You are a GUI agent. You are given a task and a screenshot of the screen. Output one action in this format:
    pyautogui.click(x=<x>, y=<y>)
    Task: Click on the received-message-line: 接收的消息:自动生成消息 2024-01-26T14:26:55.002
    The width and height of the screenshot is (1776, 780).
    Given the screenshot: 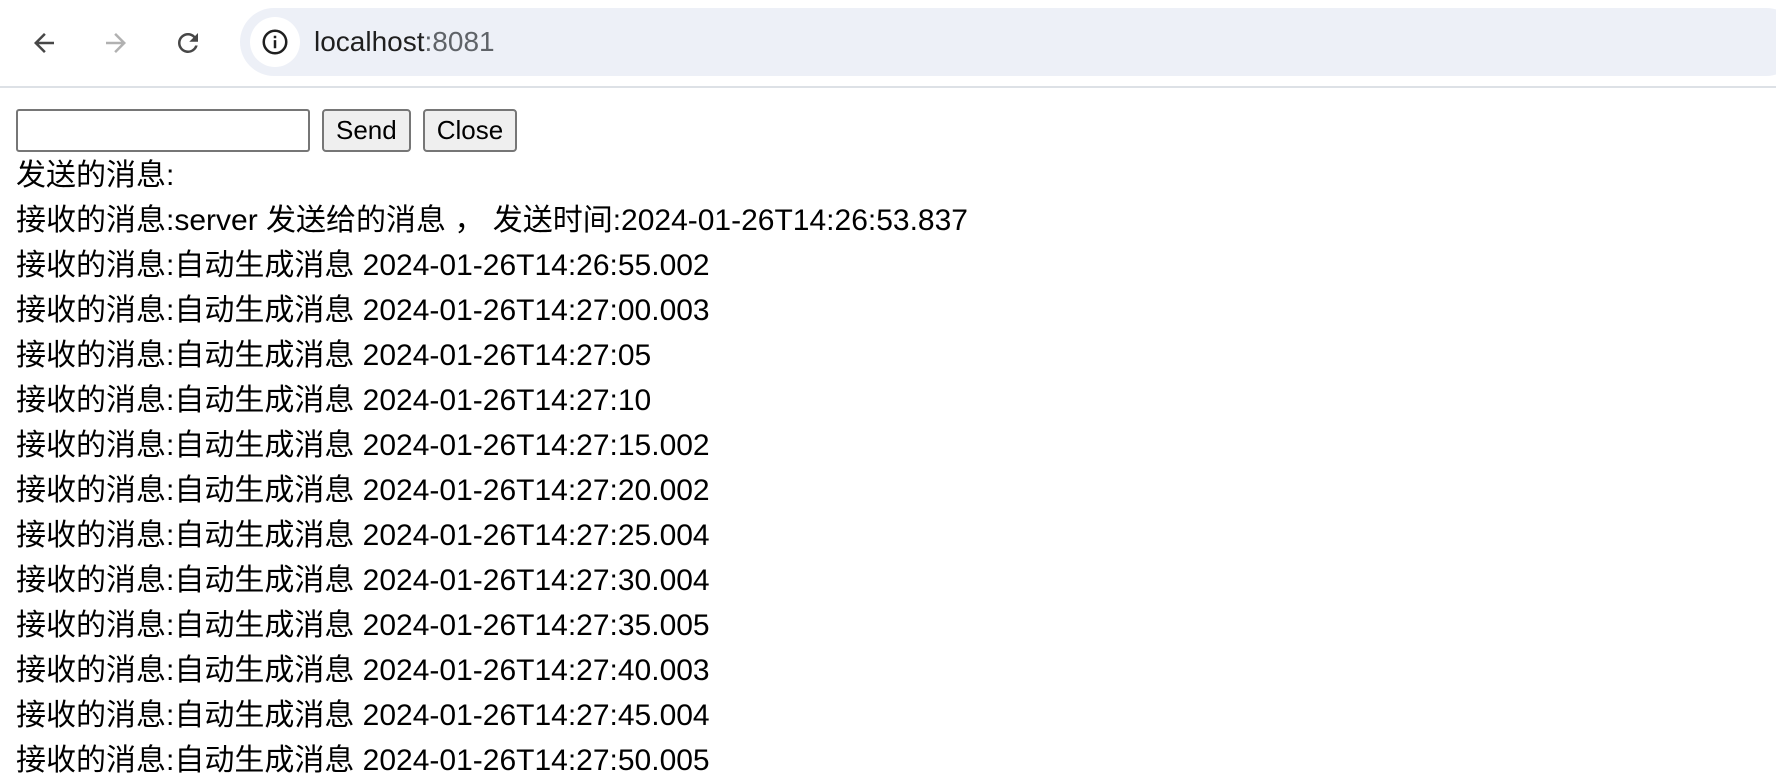 What is the action you would take?
    pyautogui.click(x=363, y=265)
    